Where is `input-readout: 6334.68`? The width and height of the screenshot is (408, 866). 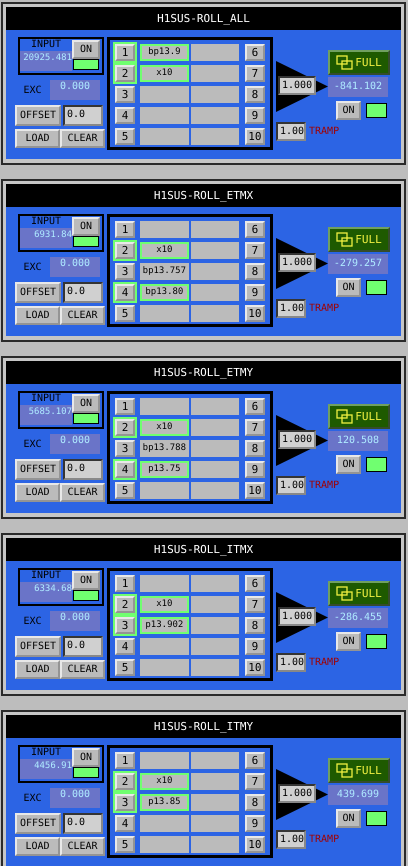
input-readout: 6334.68 is located at coordinates (46, 592).